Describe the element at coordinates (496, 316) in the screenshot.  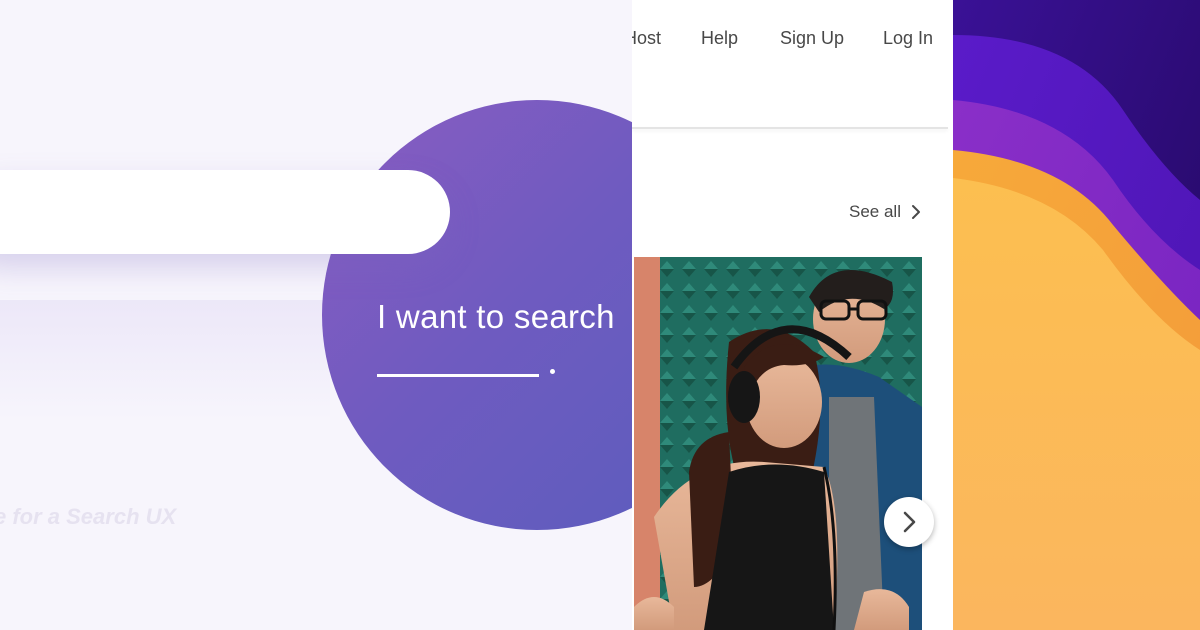
I see `search-prompt-text: I want to search` at that location.